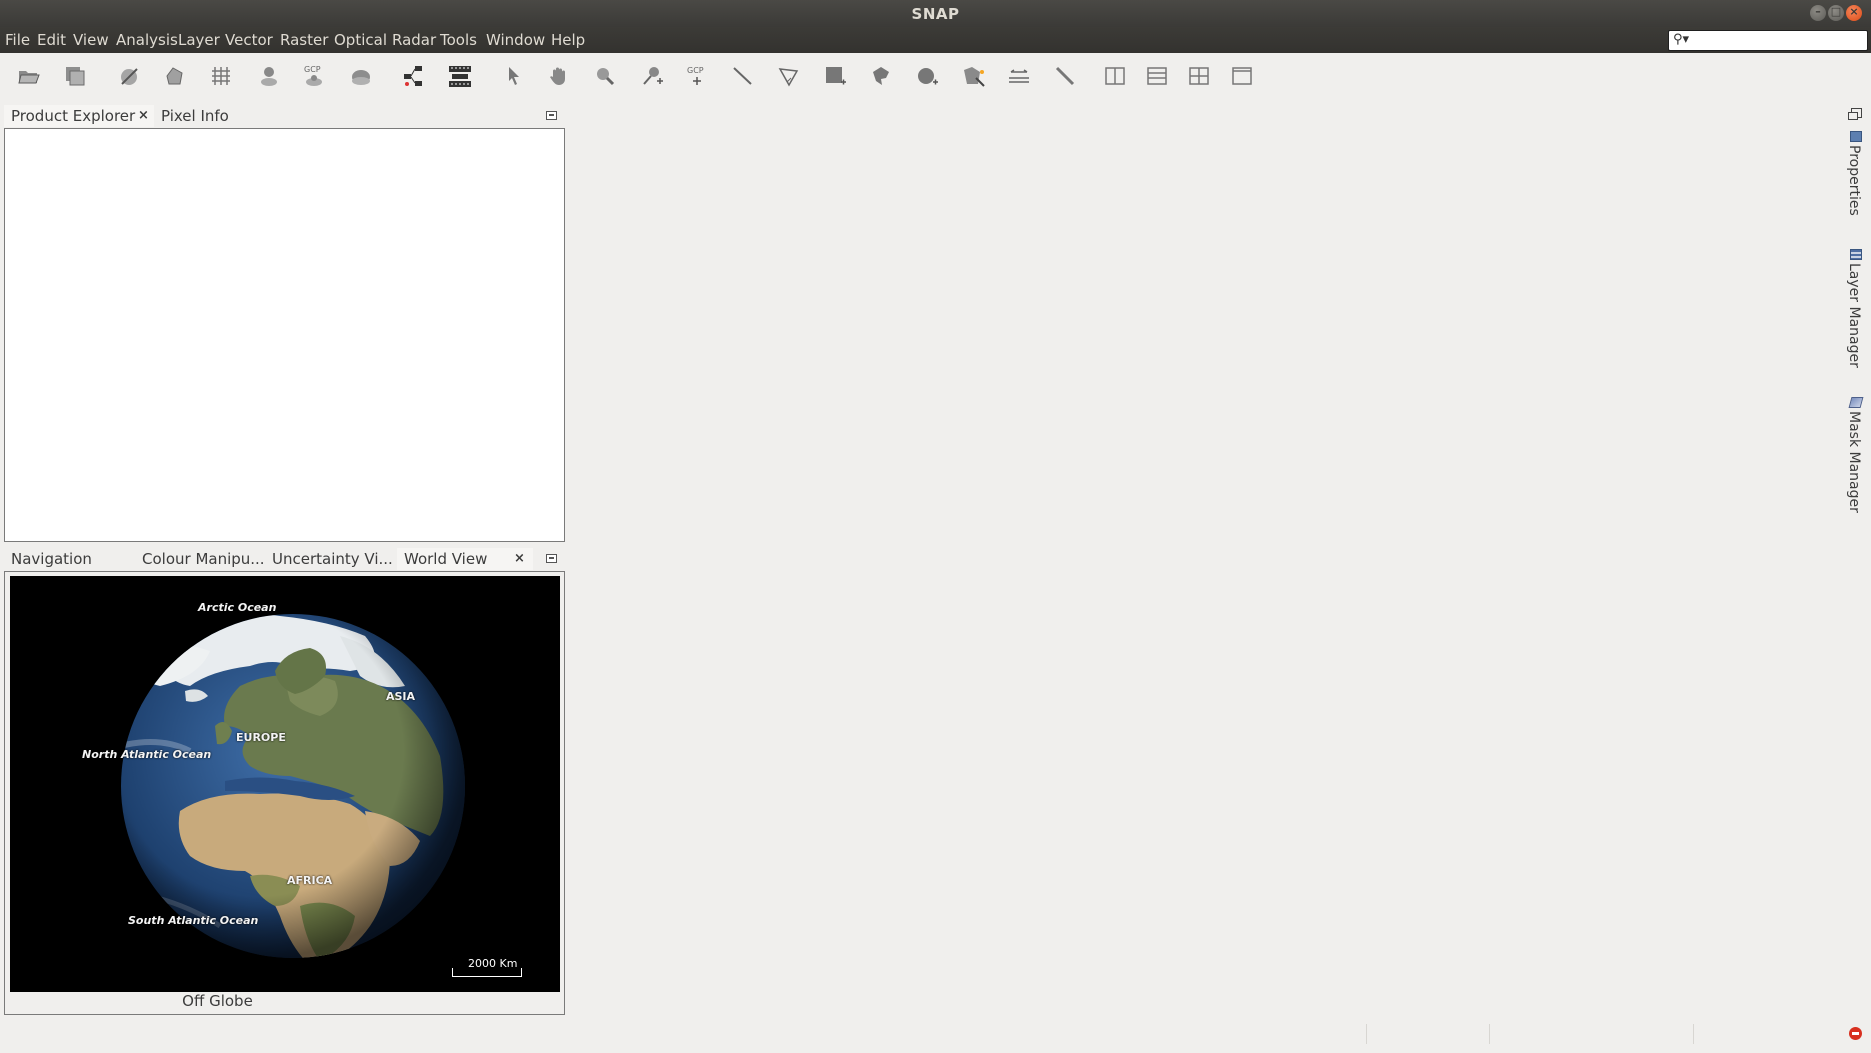  What do you see at coordinates (1855, 114) in the screenshot?
I see `restore-window-icon` at bounding box center [1855, 114].